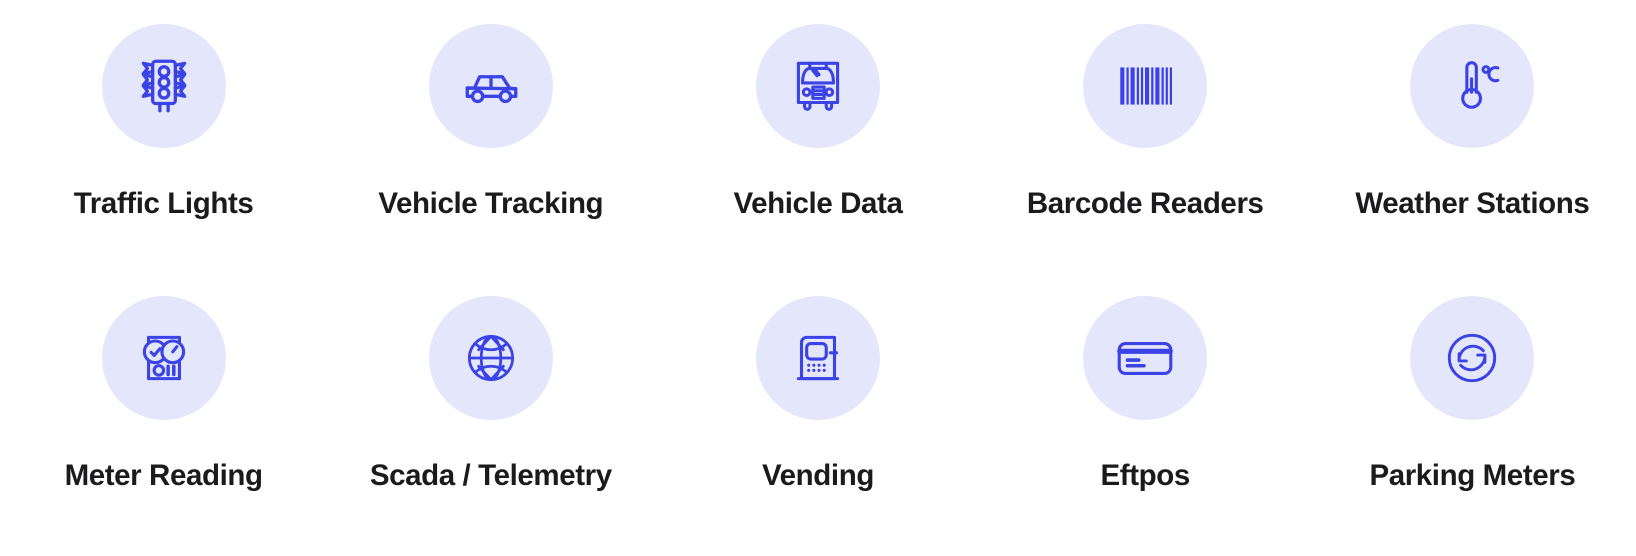 This screenshot has width=1636, height=556. I want to click on category-card-weather-stations: Weather Stations, so click(1472, 121).